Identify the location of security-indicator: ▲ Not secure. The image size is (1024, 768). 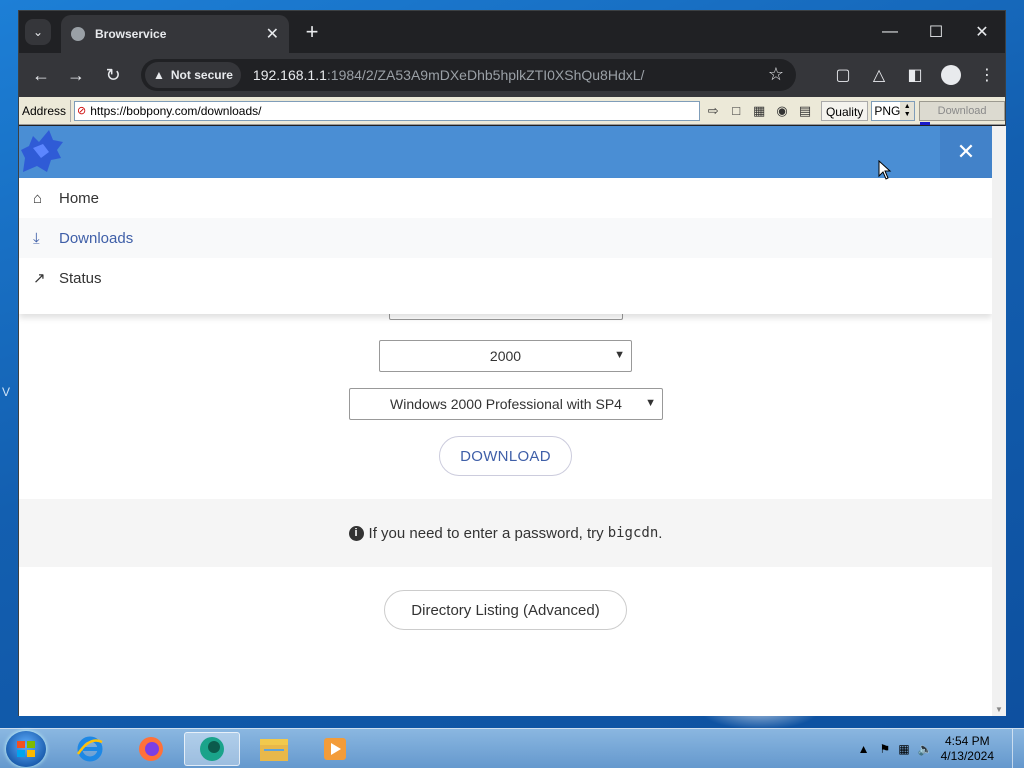
(193, 75).